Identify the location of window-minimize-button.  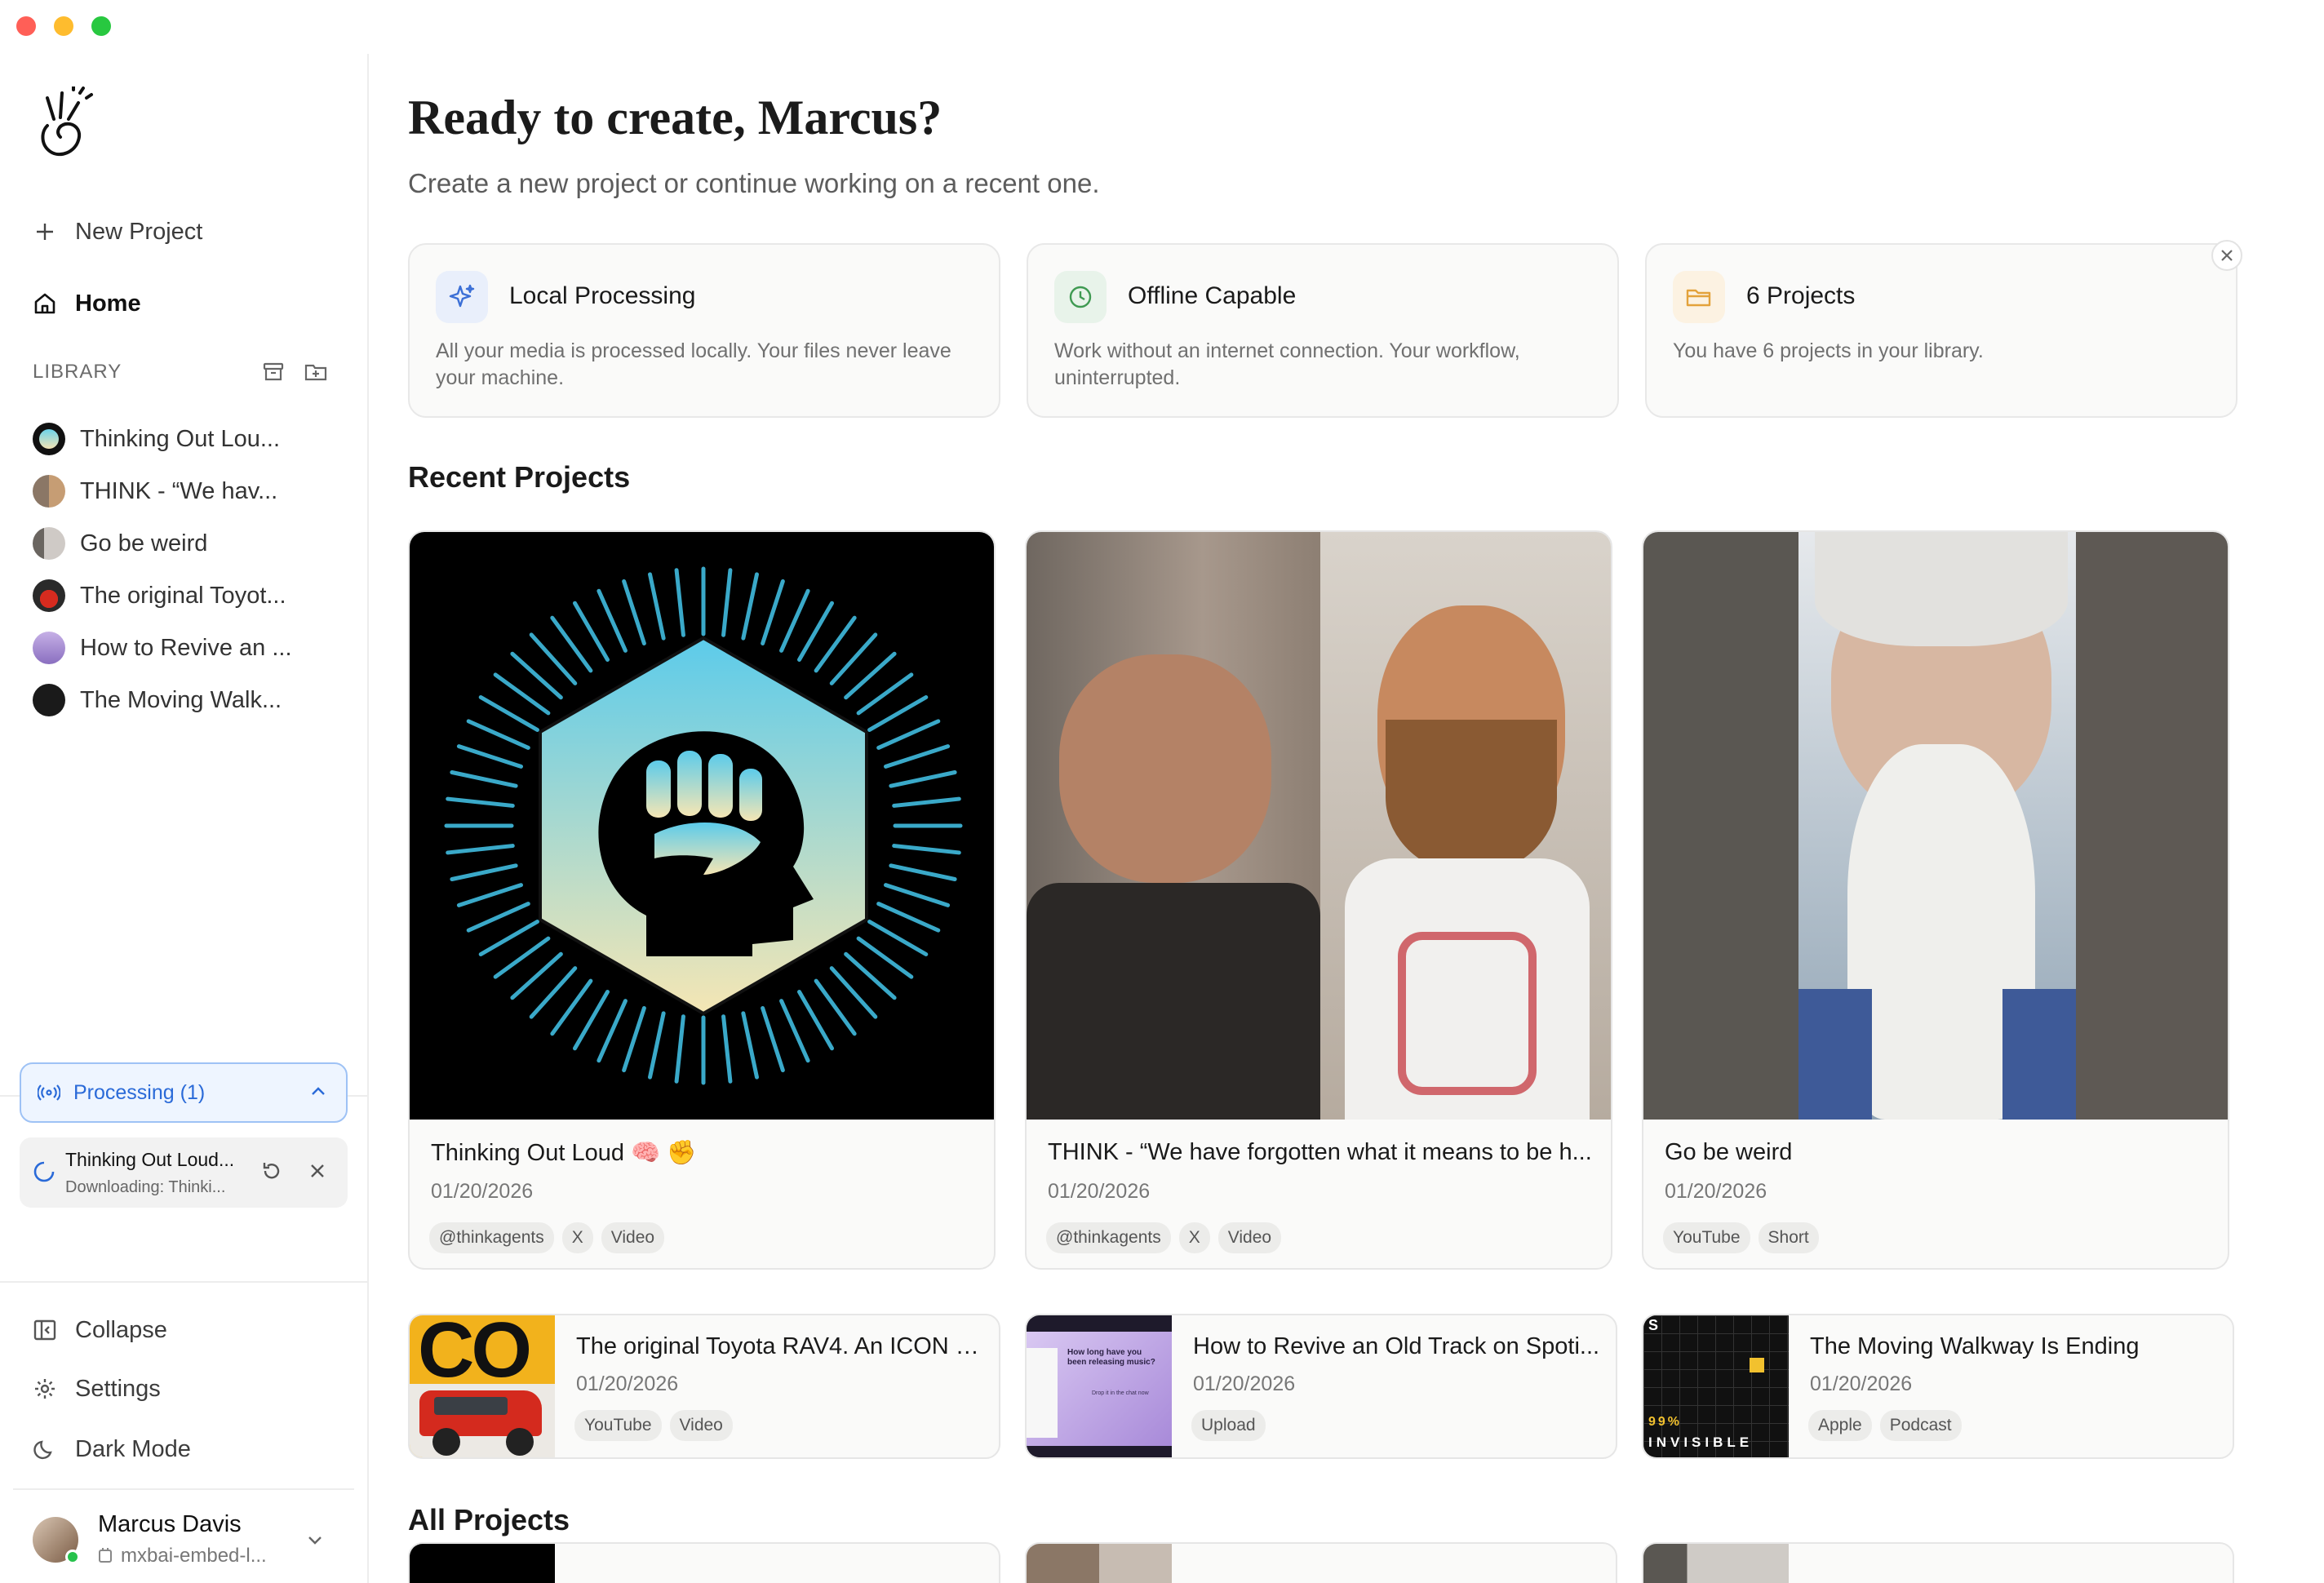
(64, 26).